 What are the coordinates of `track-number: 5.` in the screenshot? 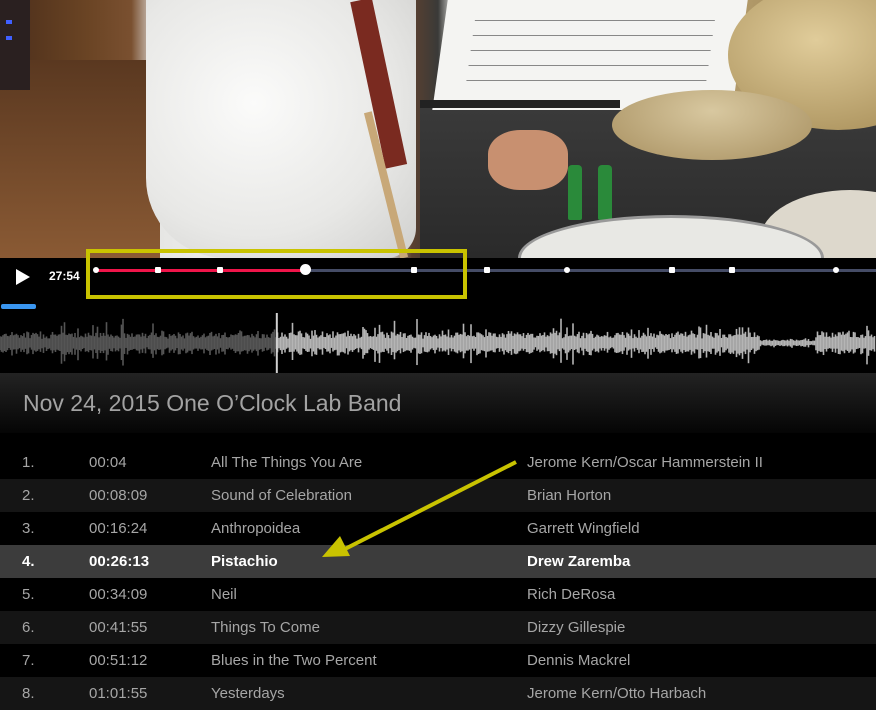 It's located at (28, 594).